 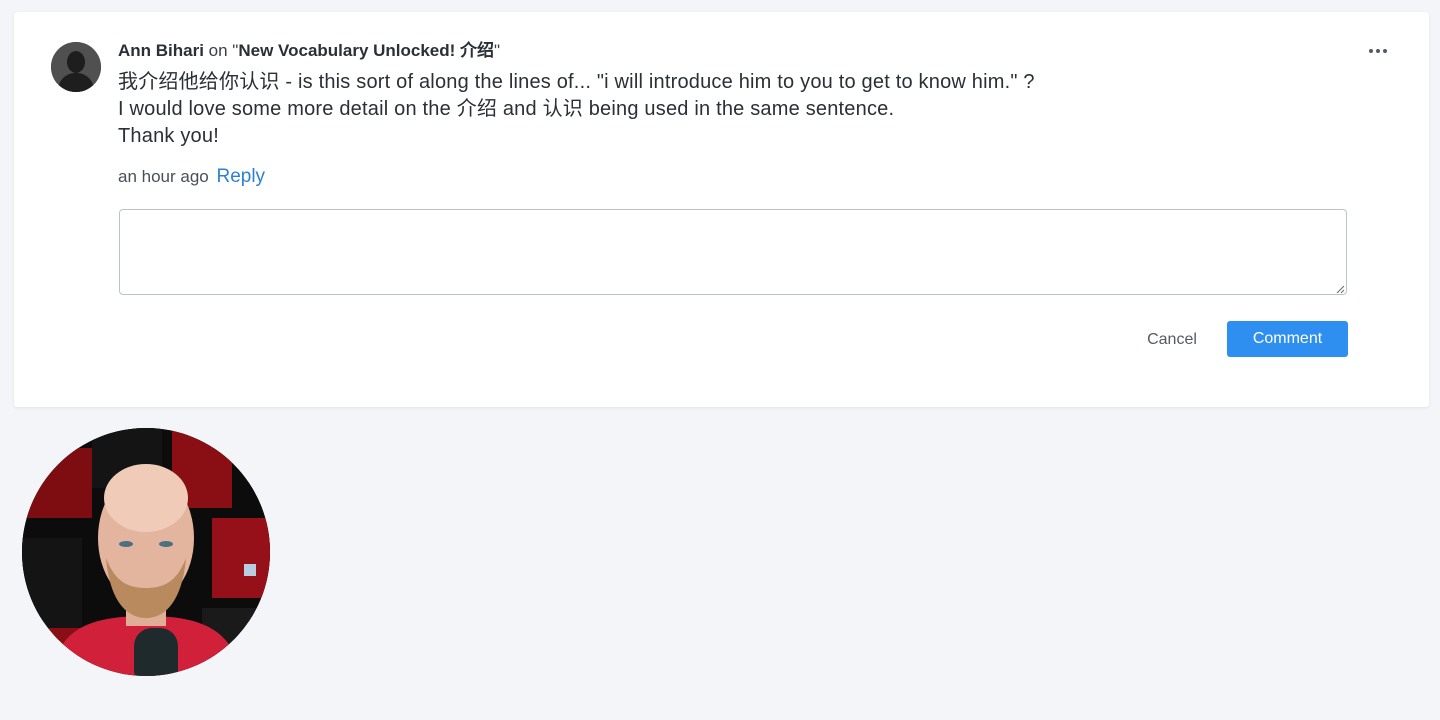 I want to click on presenter-video-image, so click(x=146, y=552).